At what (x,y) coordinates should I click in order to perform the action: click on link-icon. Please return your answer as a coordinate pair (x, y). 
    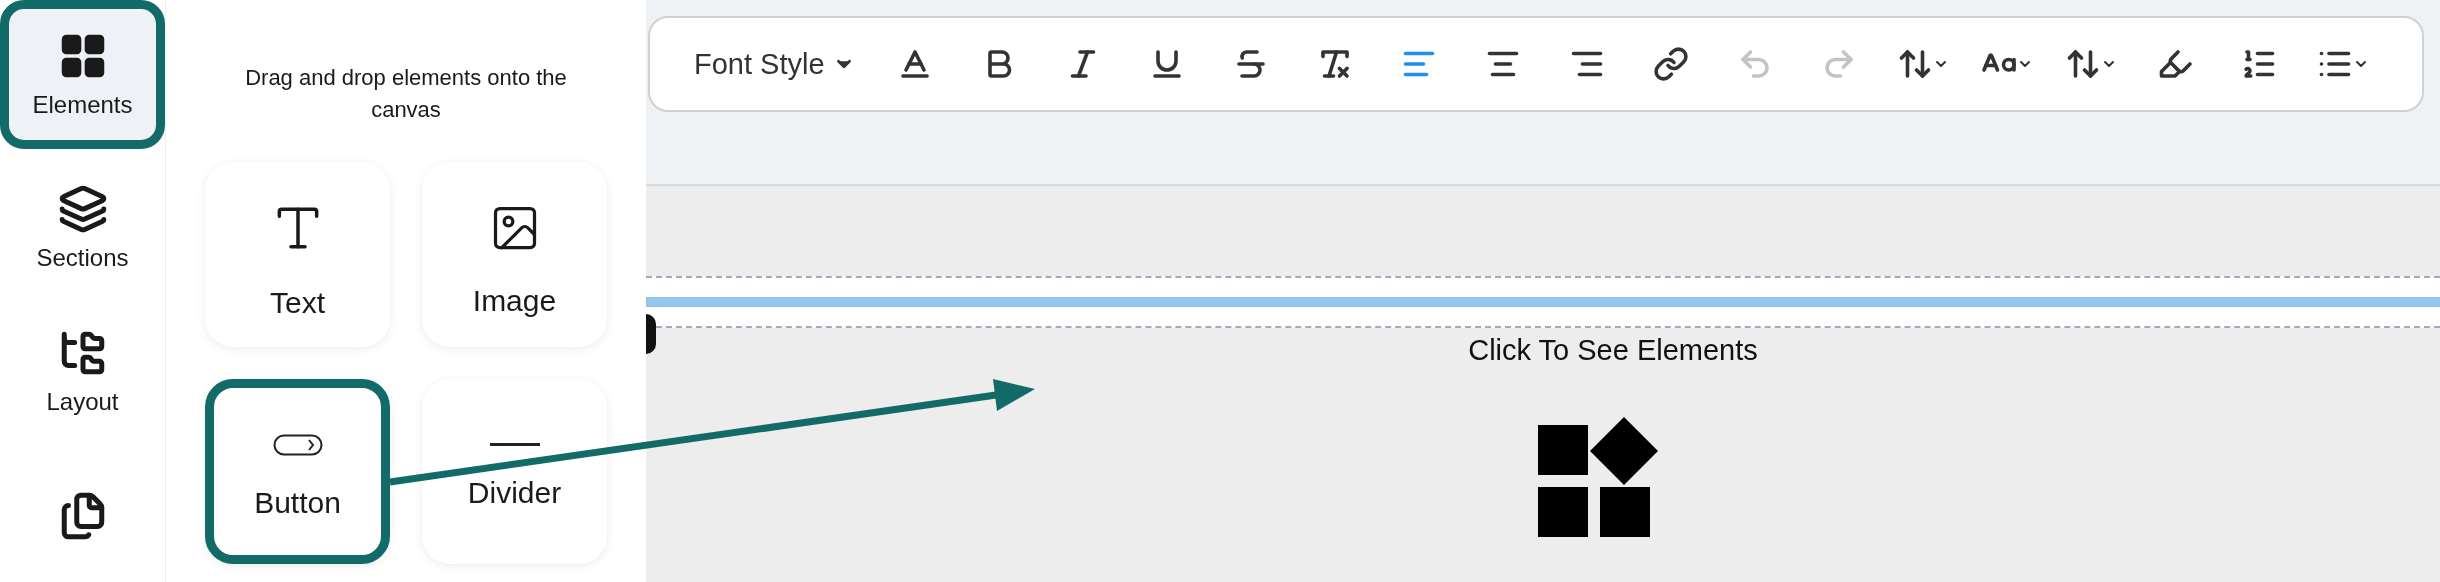
    Looking at the image, I should click on (1670, 64).